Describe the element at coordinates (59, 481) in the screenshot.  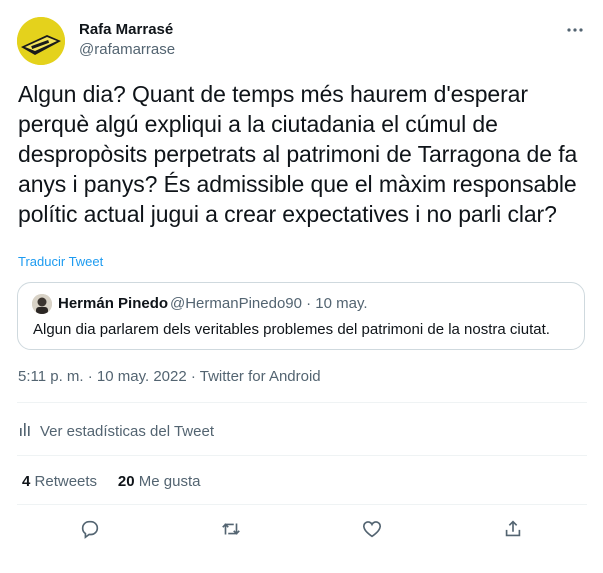
I see `retweets-count: 4 Retweets` at that location.